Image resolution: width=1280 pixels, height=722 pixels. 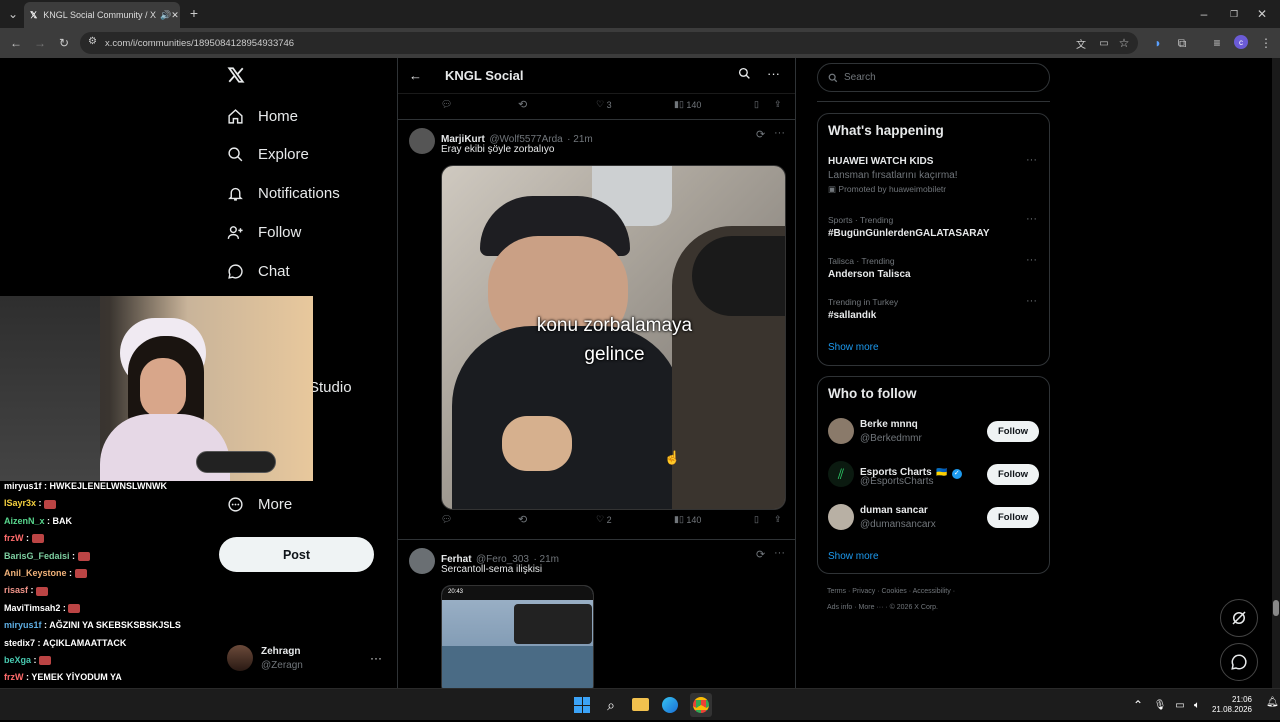 I want to click on site-info-icon: ⚙, so click(x=92, y=41).